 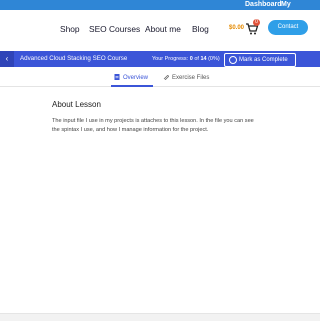 What do you see at coordinates (203, 59) in the screenshot?
I see `progress-total: 14` at bounding box center [203, 59].